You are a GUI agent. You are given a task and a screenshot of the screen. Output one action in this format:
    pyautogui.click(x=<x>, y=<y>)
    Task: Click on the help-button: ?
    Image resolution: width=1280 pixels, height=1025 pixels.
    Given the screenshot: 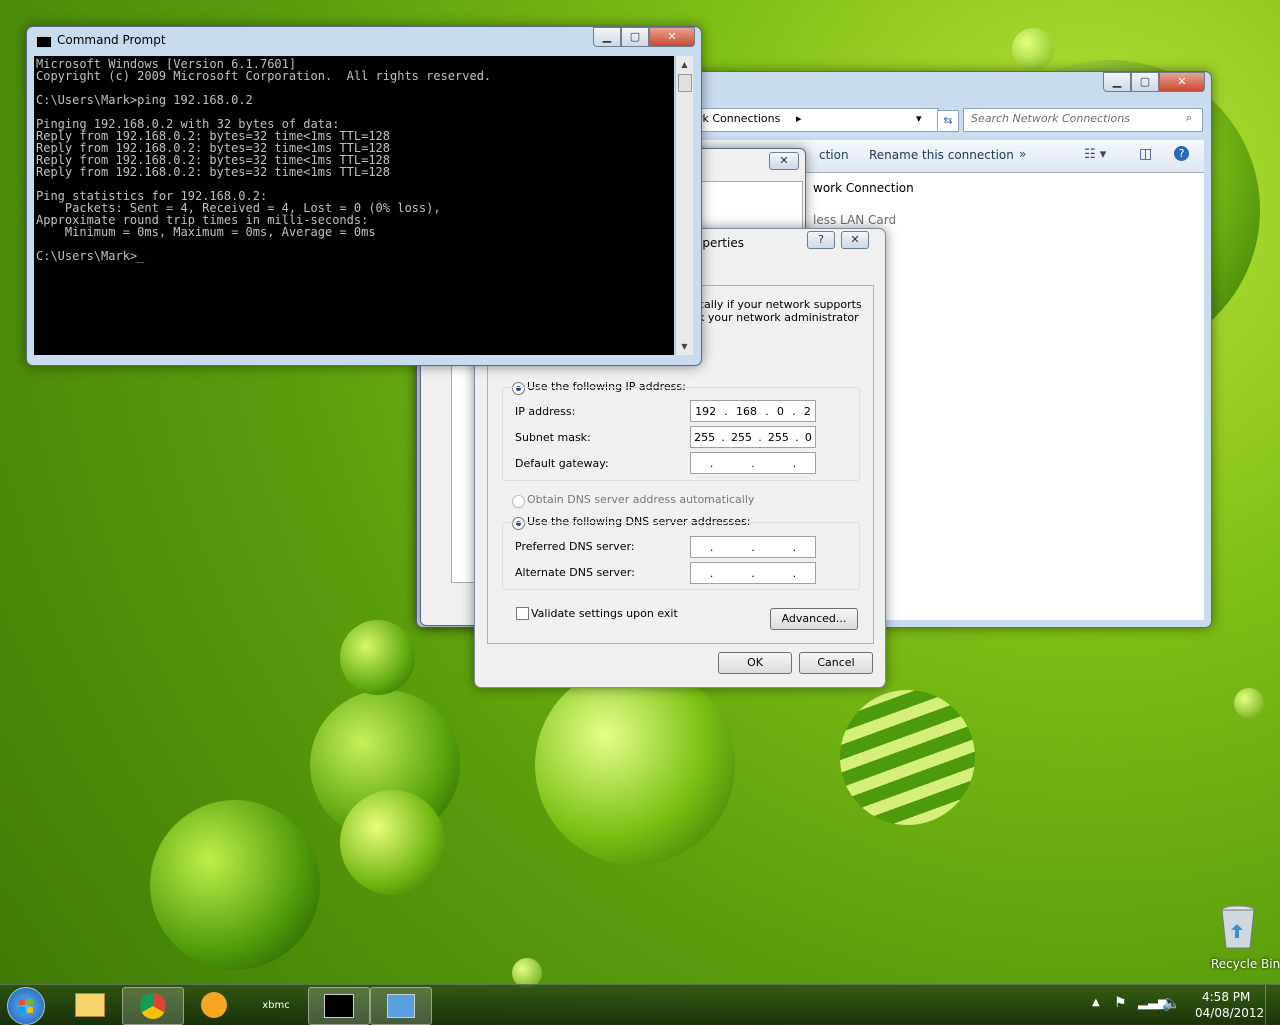 What is the action you would take?
    pyautogui.click(x=821, y=240)
    